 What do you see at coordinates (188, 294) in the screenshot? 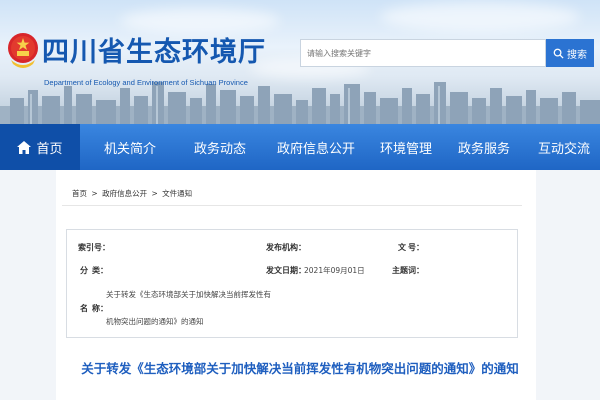
I see `name-value-line-1: 关于转发《生态环境部关于加快解决当前挥发性有` at bounding box center [188, 294].